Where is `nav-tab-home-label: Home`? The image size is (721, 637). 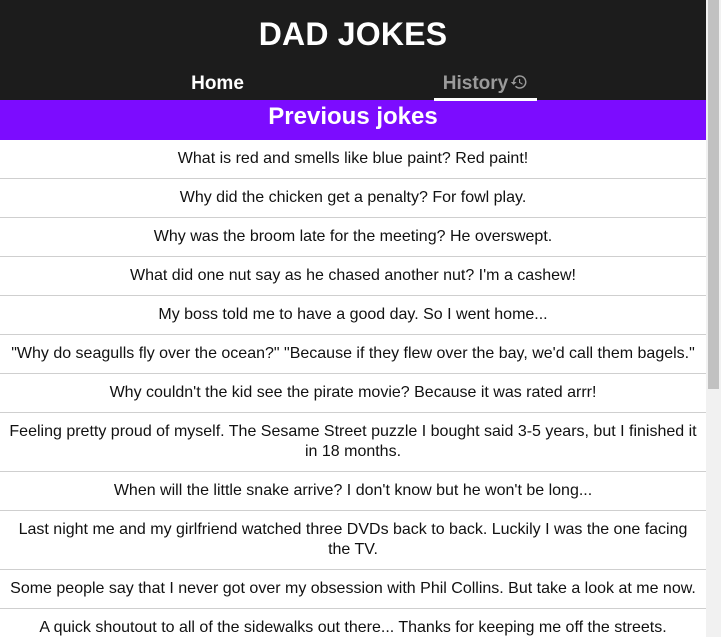
nav-tab-home-label: Home is located at coordinates (217, 83).